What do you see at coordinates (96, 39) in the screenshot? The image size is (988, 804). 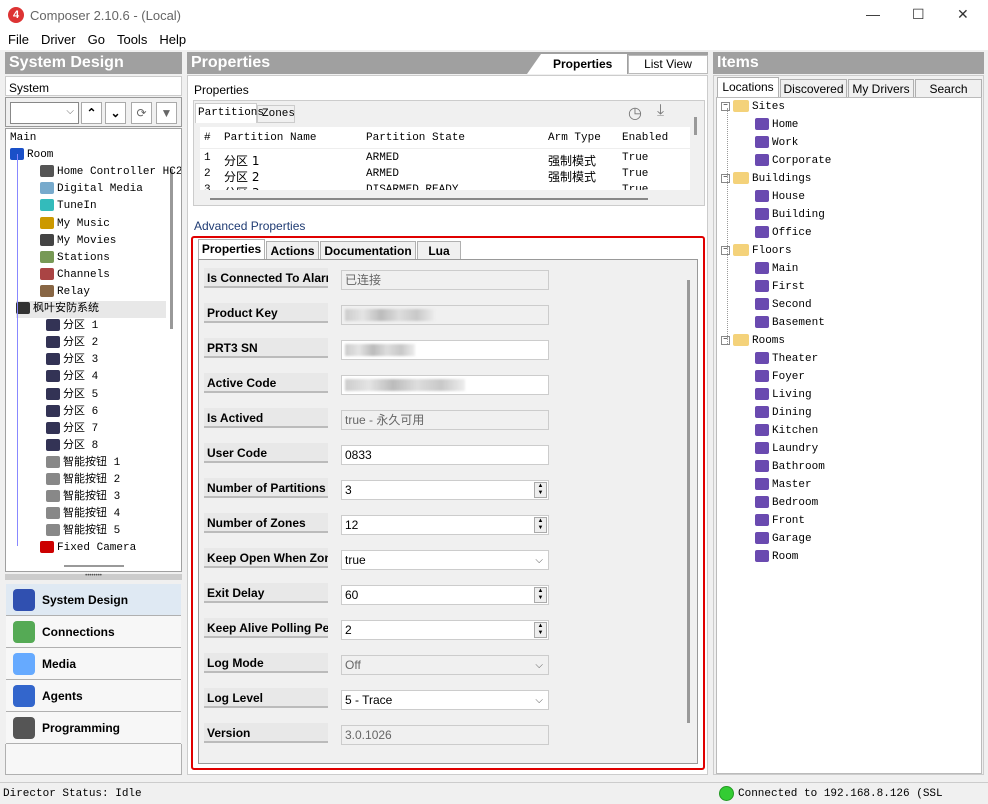 I see `menu-go: Go` at bounding box center [96, 39].